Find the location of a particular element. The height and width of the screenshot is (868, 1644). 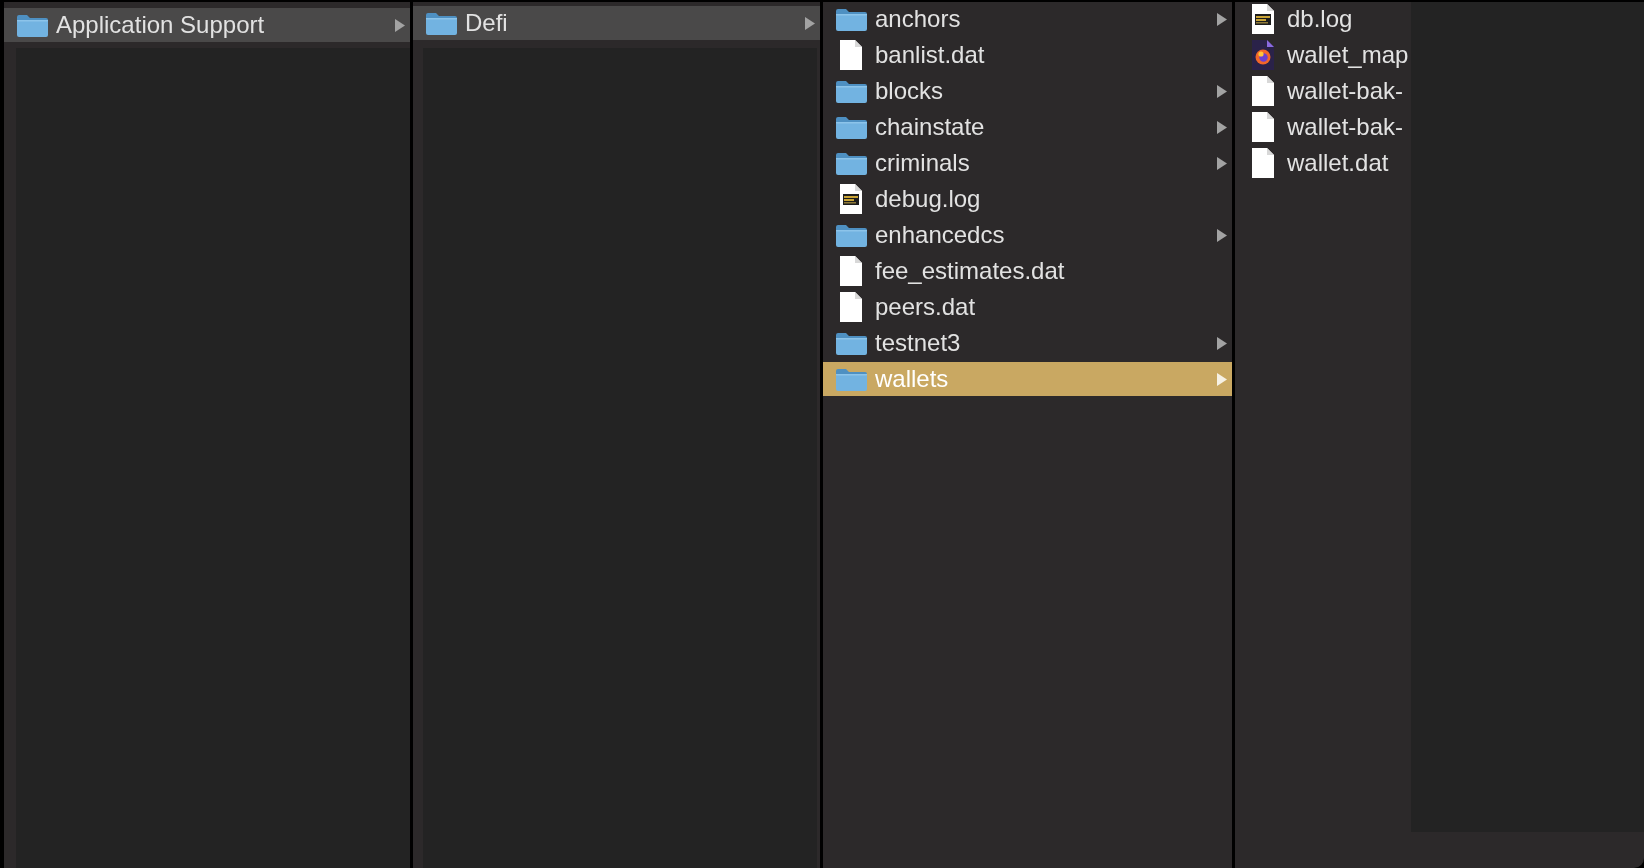

file-item: banlist.dat is located at coordinates (1027, 55).